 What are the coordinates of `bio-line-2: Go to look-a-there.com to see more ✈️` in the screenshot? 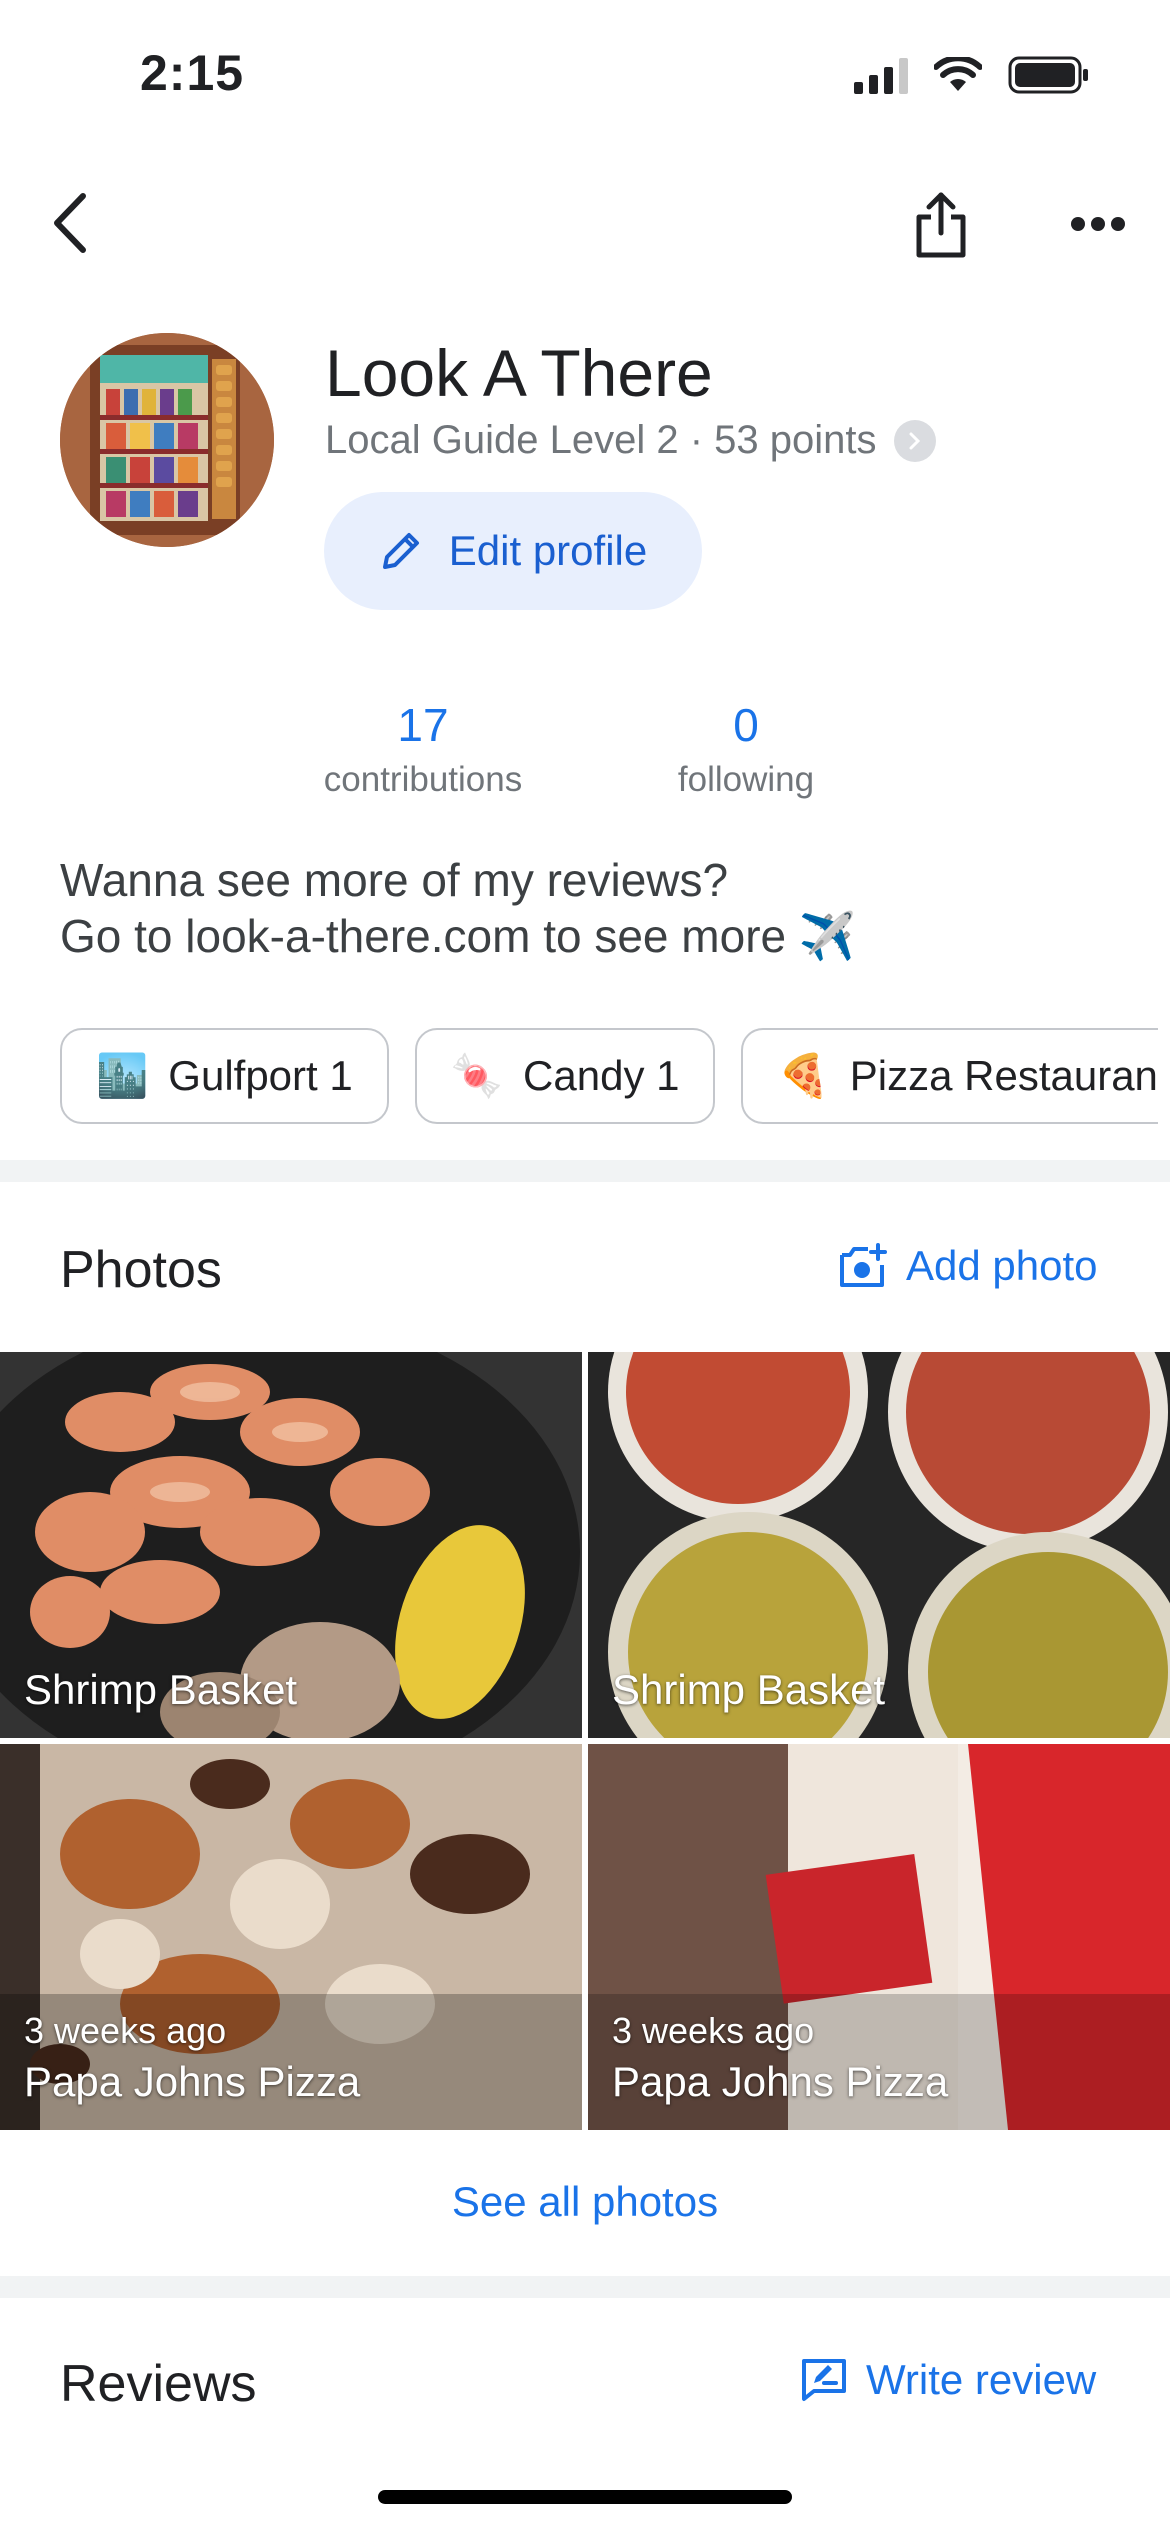 It's located at (458, 936).